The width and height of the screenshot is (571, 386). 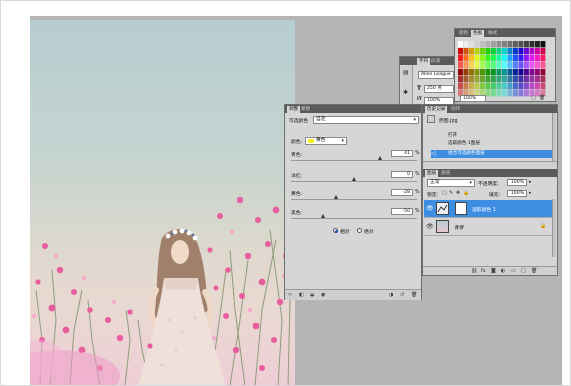 What do you see at coordinates (336, 197) in the screenshot?
I see `yellow-slider-thumb` at bounding box center [336, 197].